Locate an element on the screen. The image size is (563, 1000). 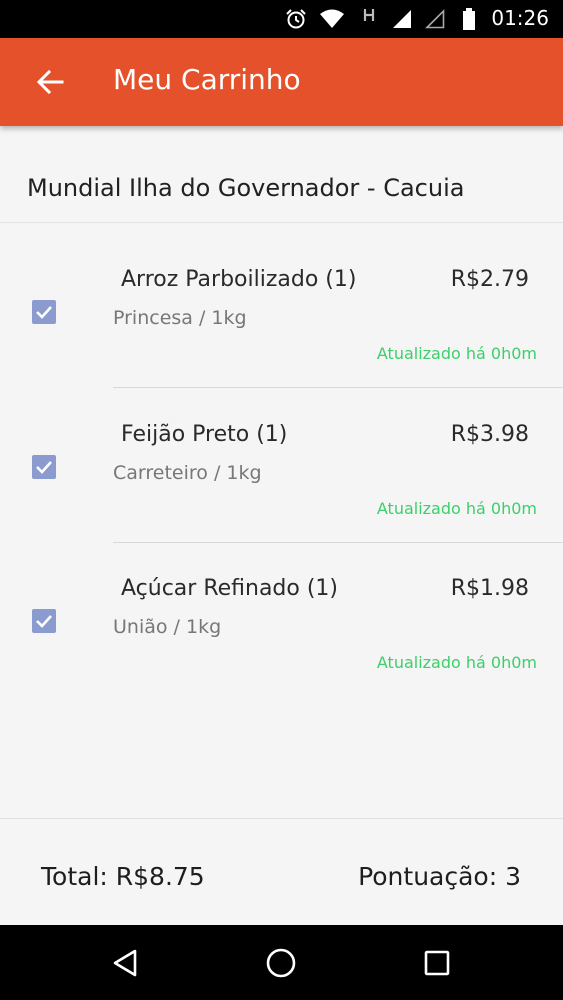
system-nav-bar is located at coordinates (281, 962).